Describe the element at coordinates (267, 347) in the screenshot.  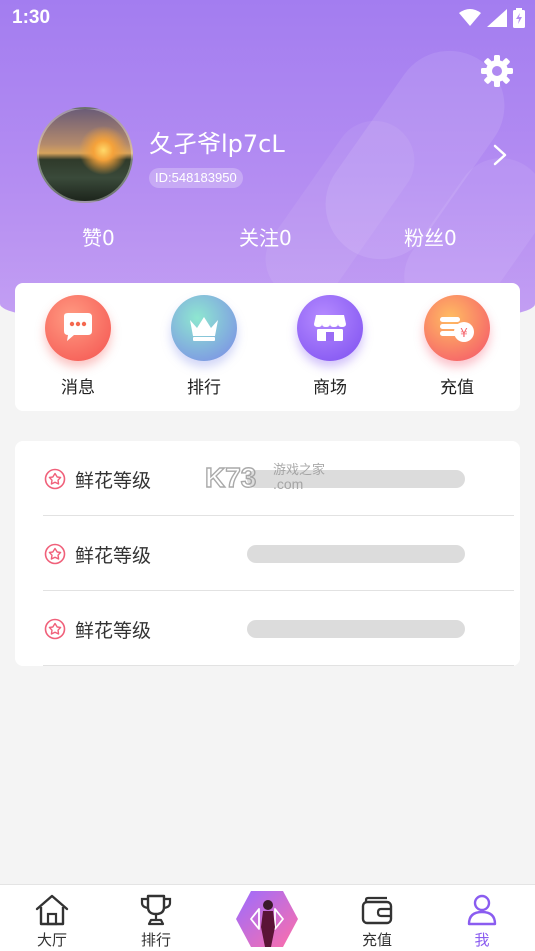
I see `quick-actions-card: 消息 排行 商场 ¥ 充值` at that location.